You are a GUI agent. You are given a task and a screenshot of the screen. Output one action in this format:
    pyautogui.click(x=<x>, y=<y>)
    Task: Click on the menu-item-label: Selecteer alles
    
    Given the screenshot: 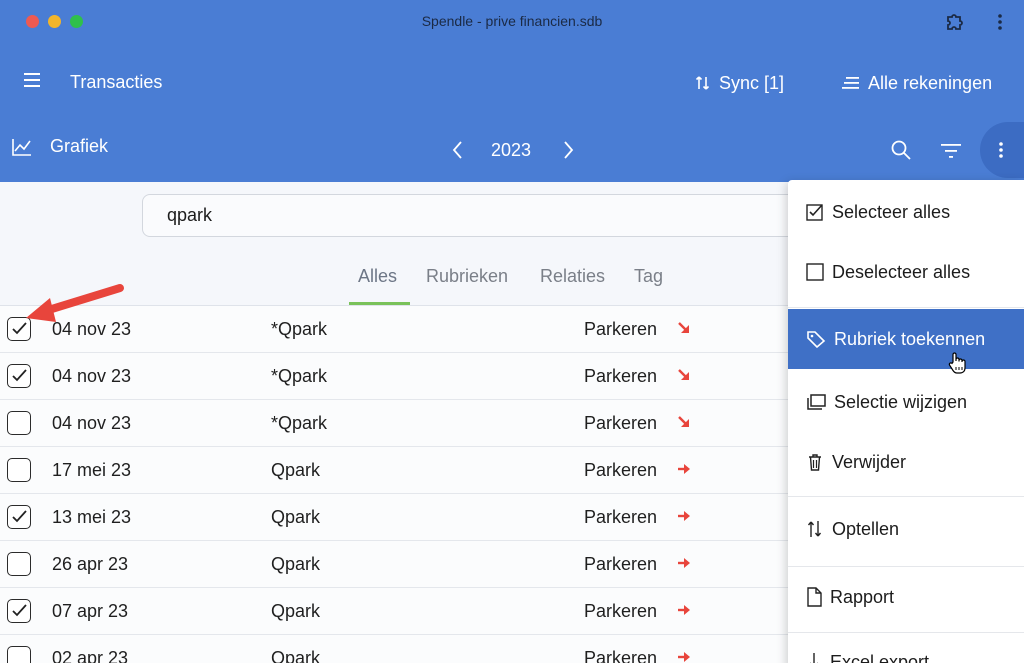 What is the action you would take?
    pyautogui.click(x=891, y=211)
    